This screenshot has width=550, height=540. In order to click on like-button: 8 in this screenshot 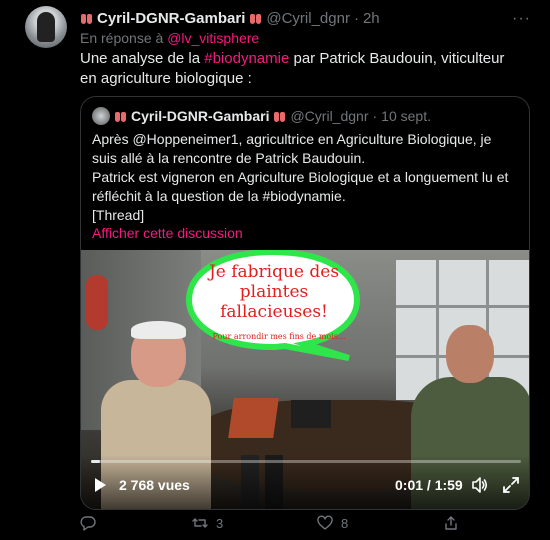, I will do `click(332, 523)`.